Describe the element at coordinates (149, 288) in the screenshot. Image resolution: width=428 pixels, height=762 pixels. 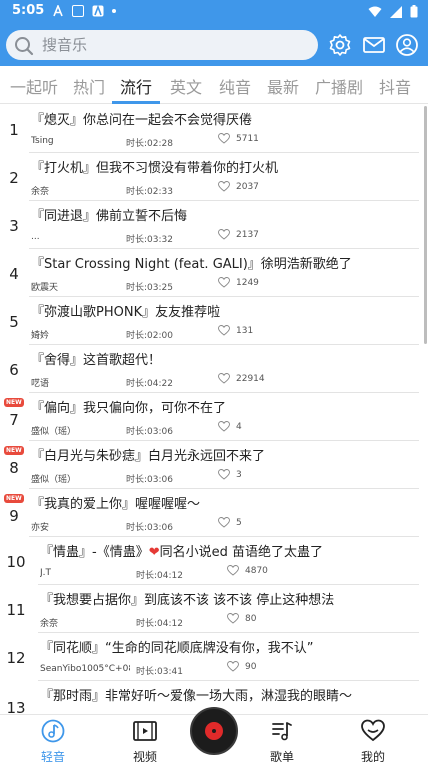
I see `song-duration: 时长:03:25` at that location.